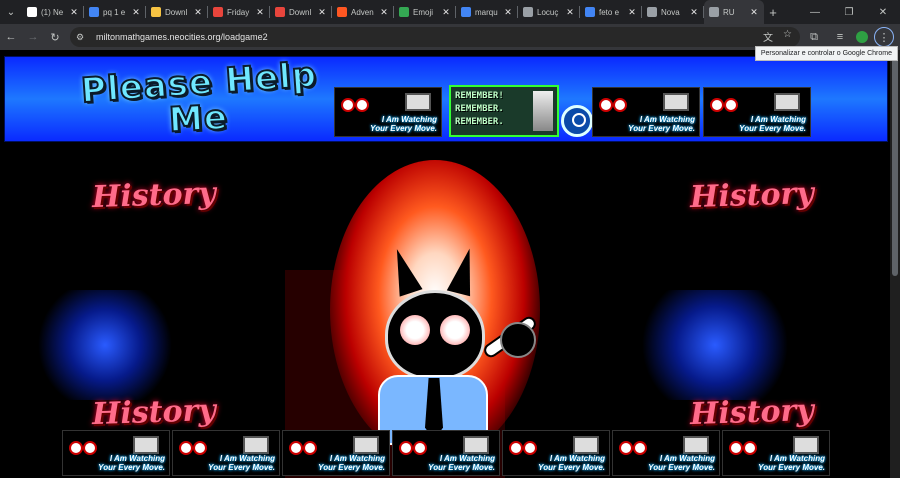  I want to click on extension-green-icon, so click(862, 37).